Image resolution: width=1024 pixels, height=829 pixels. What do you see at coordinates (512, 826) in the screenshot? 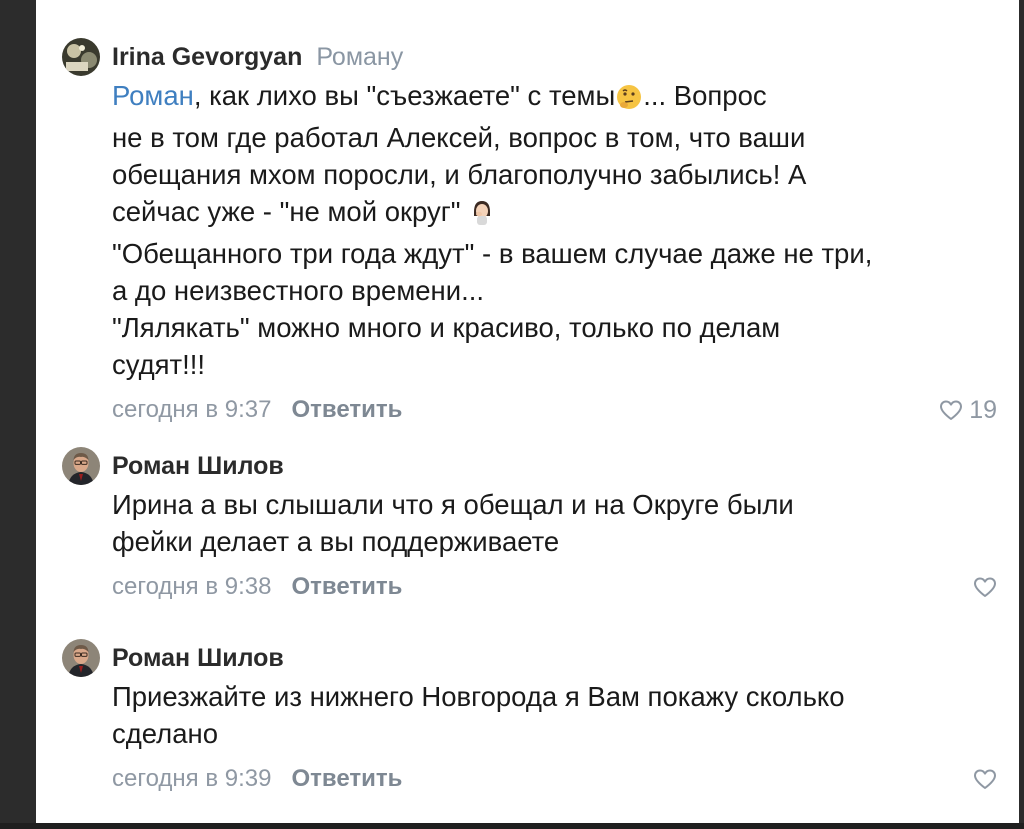
I see `window-frame` at bounding box center [512, 826].